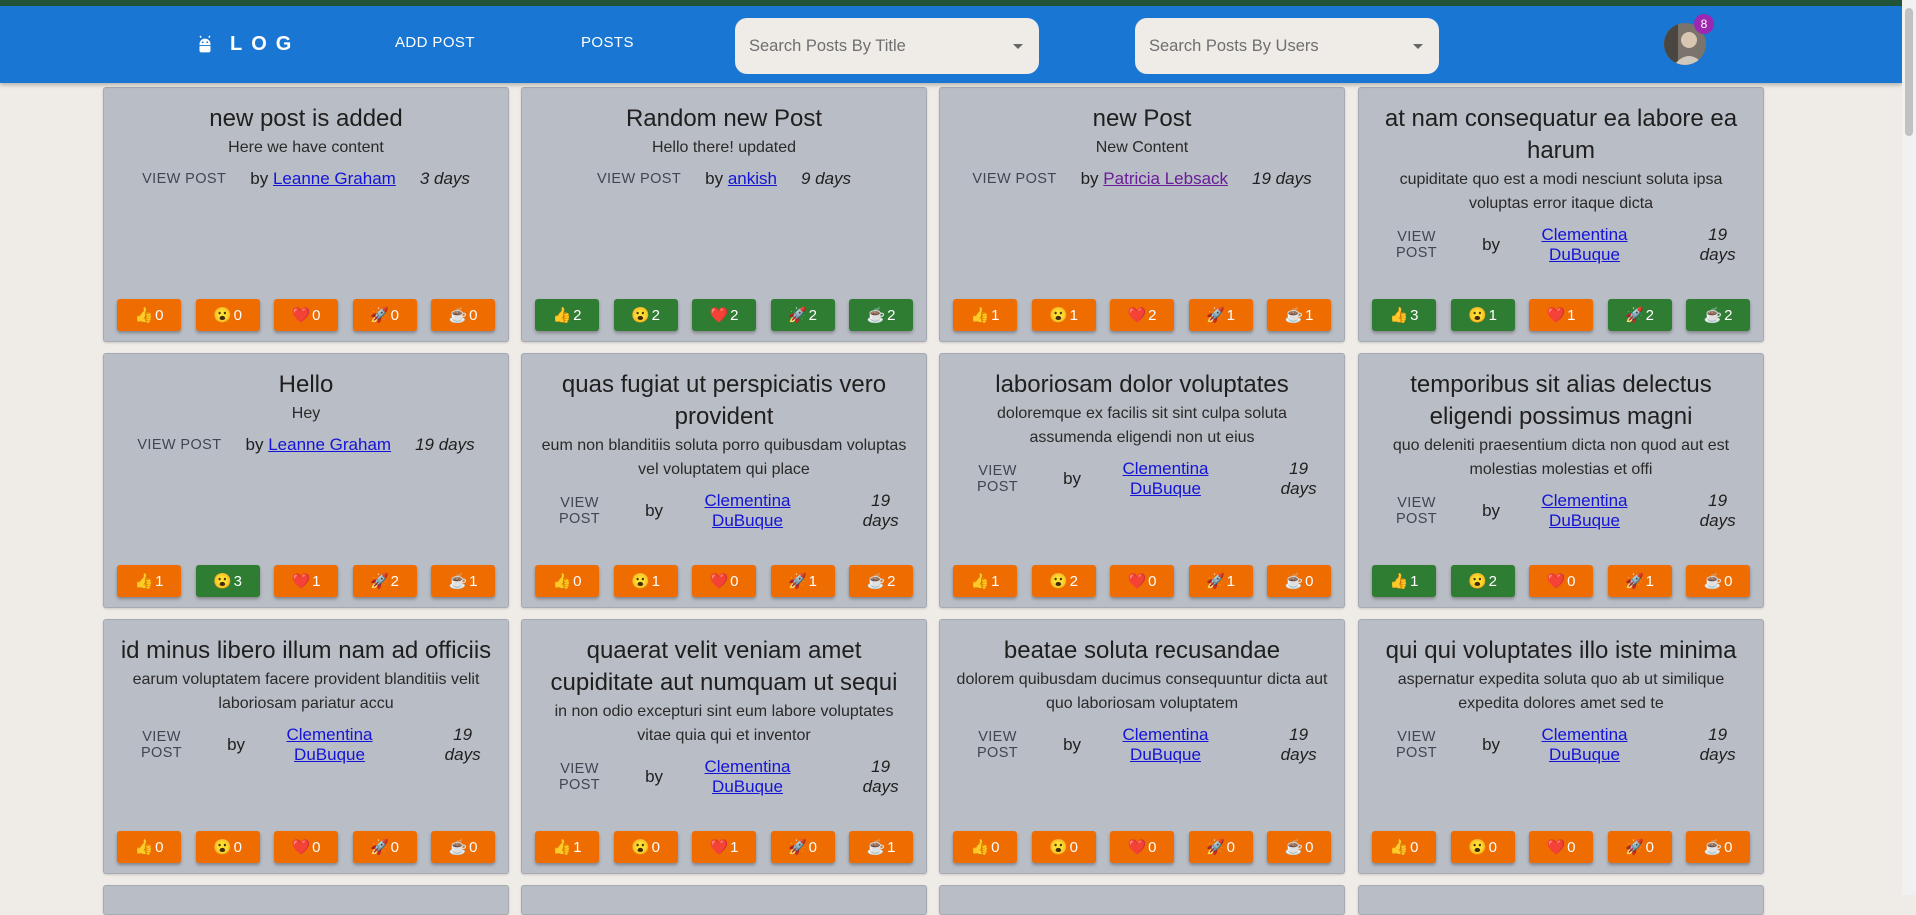 This screenshot has width=1916, height=915. Describe the element at coordinates (227, 581) in the screenshot. I see `reaction-button: 😮 3` at that location.